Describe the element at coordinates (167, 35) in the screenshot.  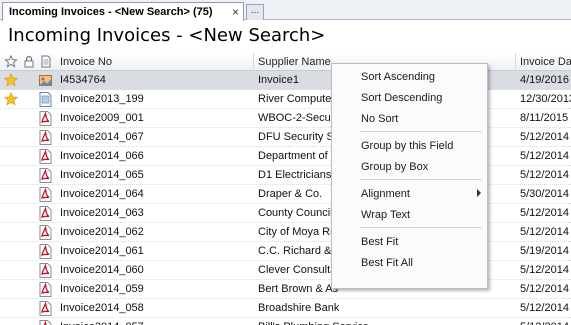
I see `page-title: Incoming Invoices - <New Search>` at that location.